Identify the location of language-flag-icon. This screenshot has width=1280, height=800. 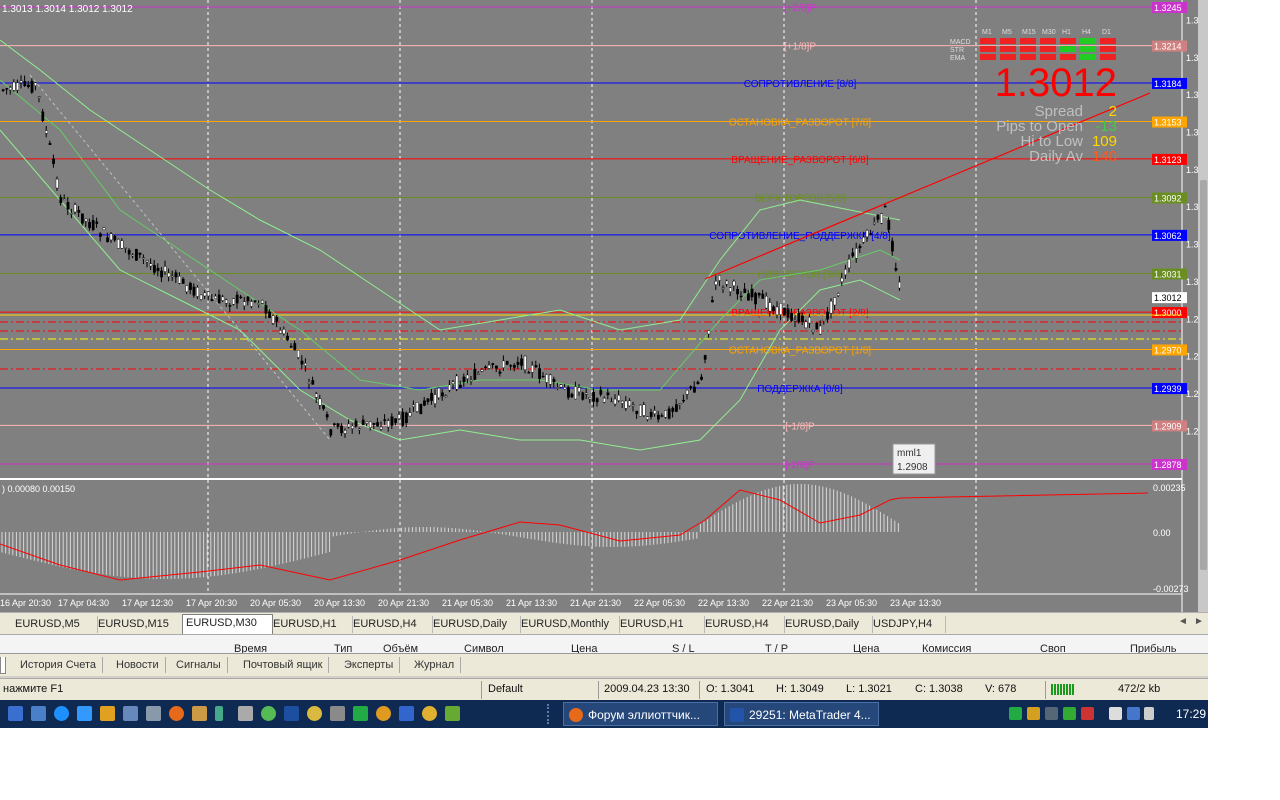
(1087, 713).